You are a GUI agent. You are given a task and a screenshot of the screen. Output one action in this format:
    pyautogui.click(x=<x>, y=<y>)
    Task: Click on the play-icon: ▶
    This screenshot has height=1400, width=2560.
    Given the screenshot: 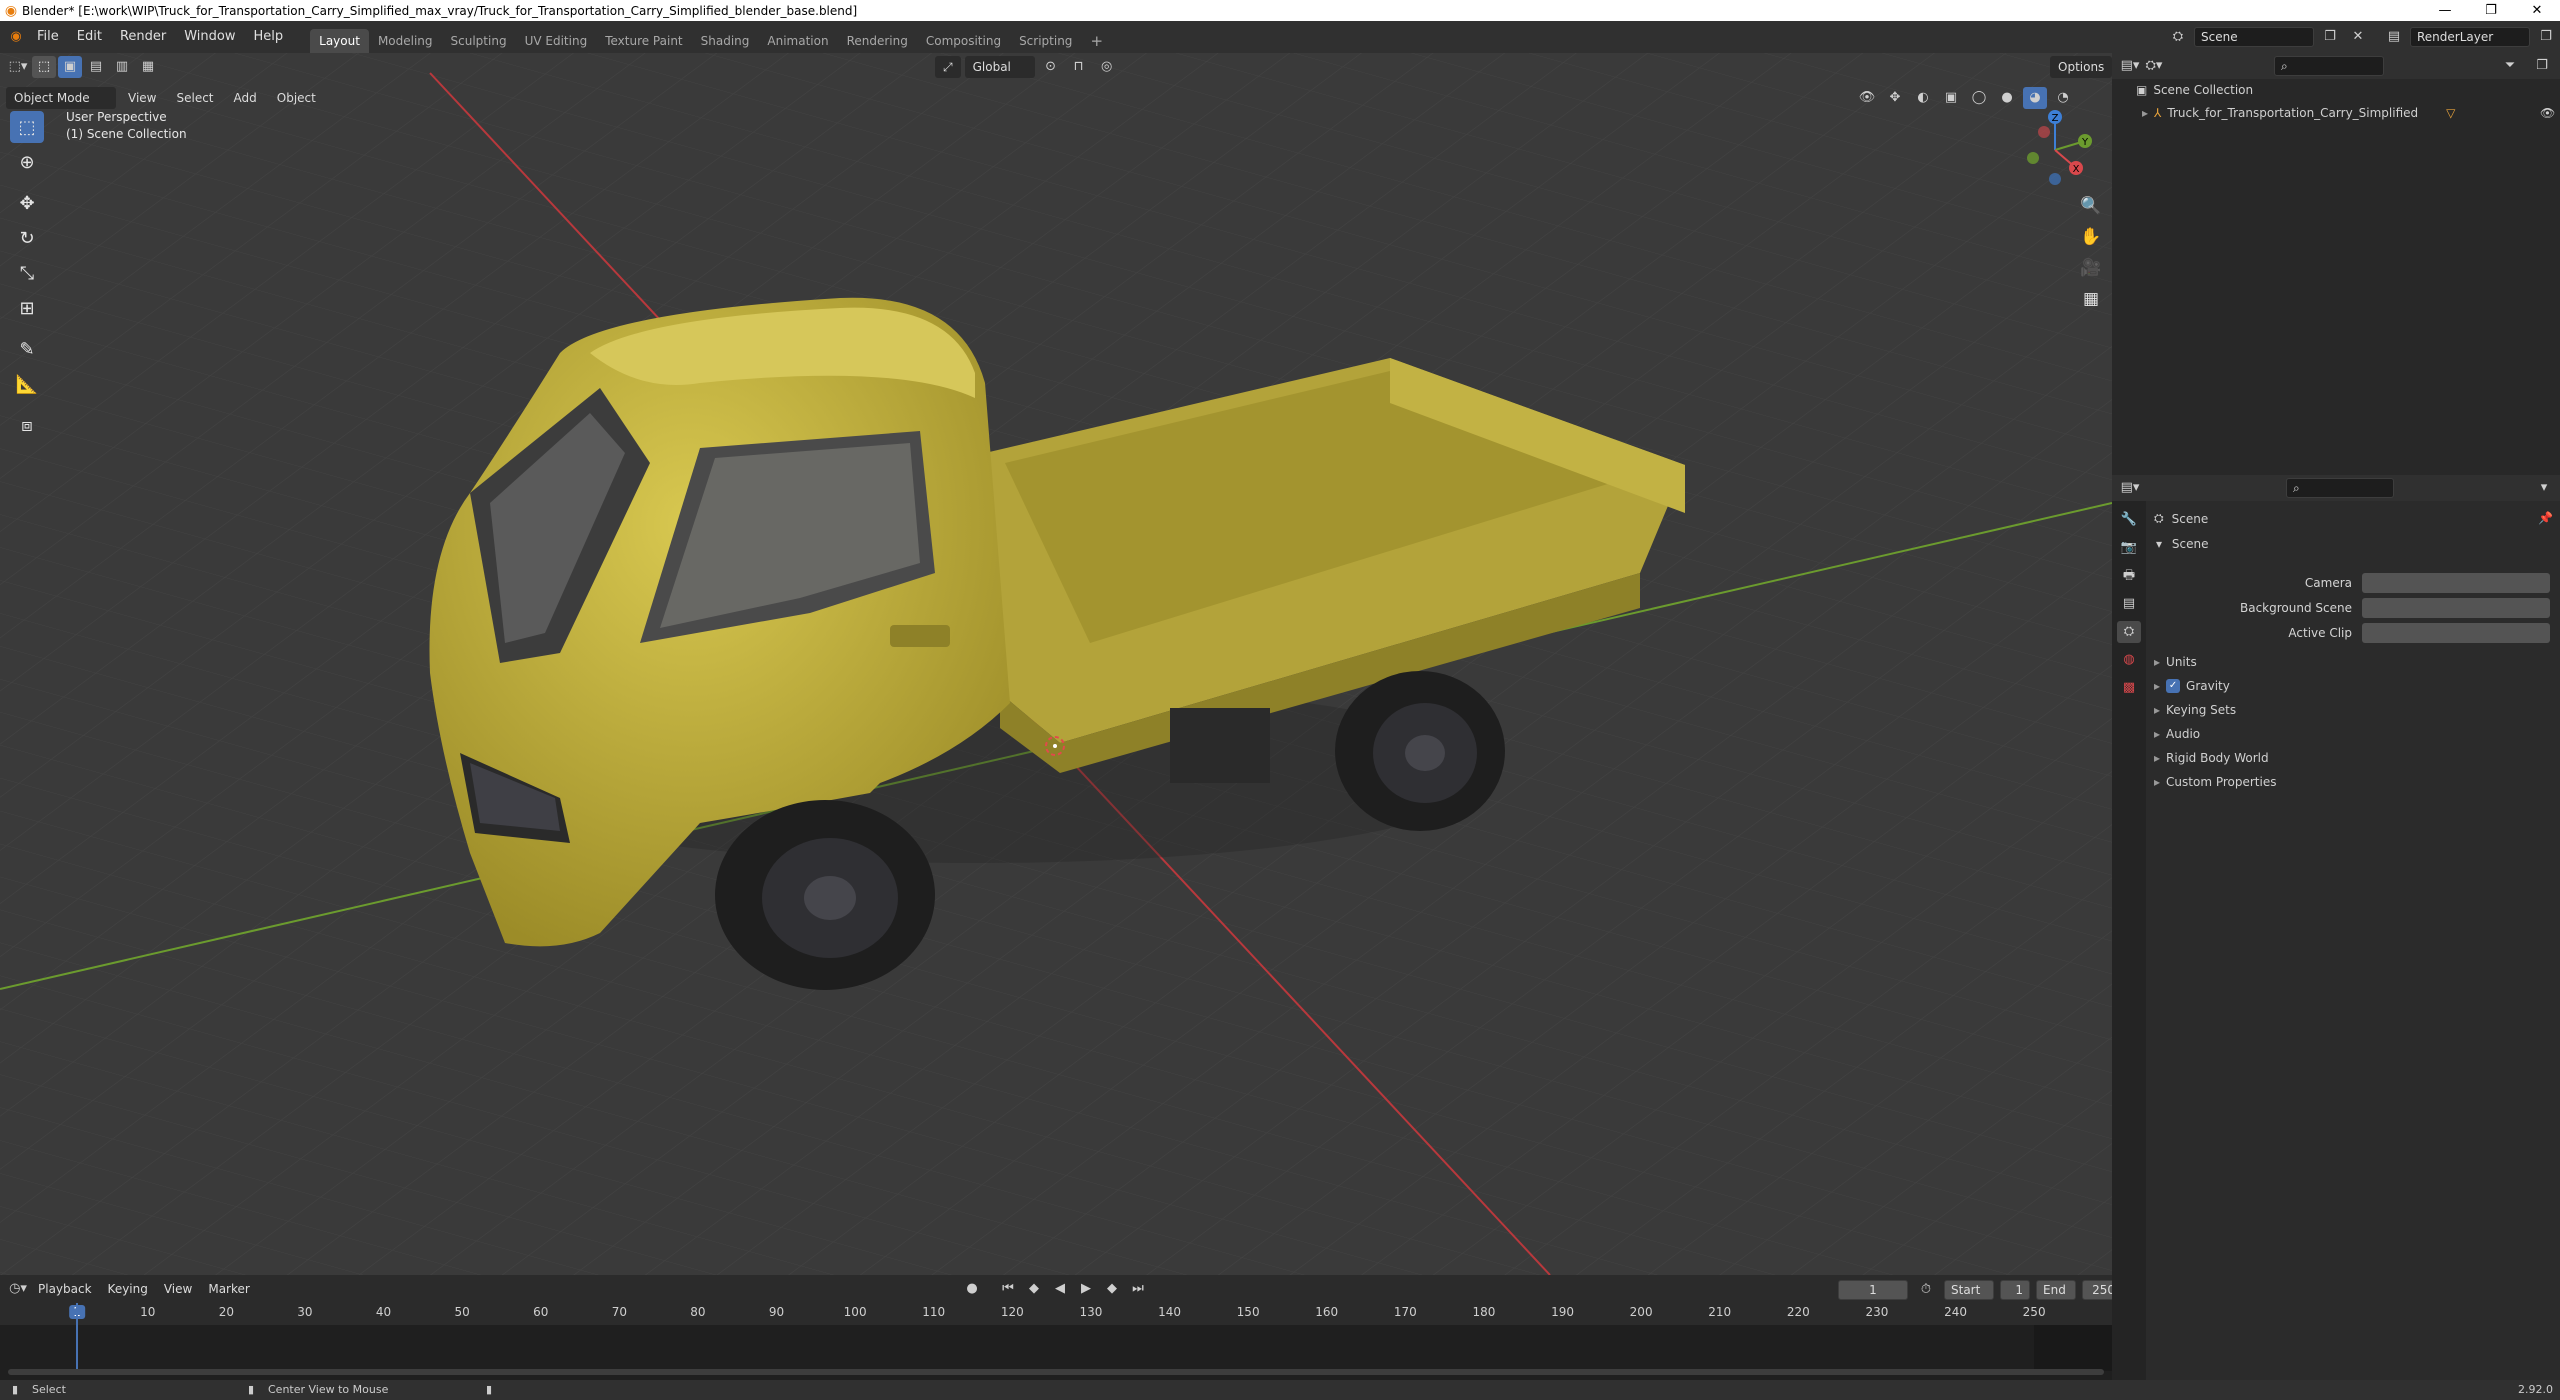 What is the action you would take?
    pyautogui.click(x=1086, y=1289)
    